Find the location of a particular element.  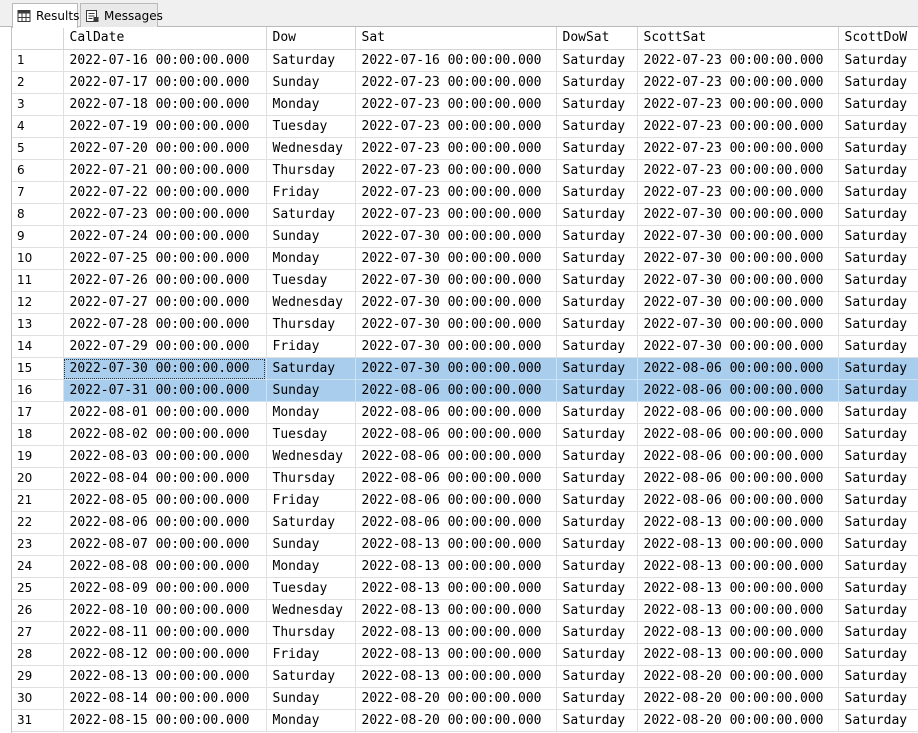

cell-caldate: 2022-08-13 00:00:00.000 is located at coordinates (165, 676).